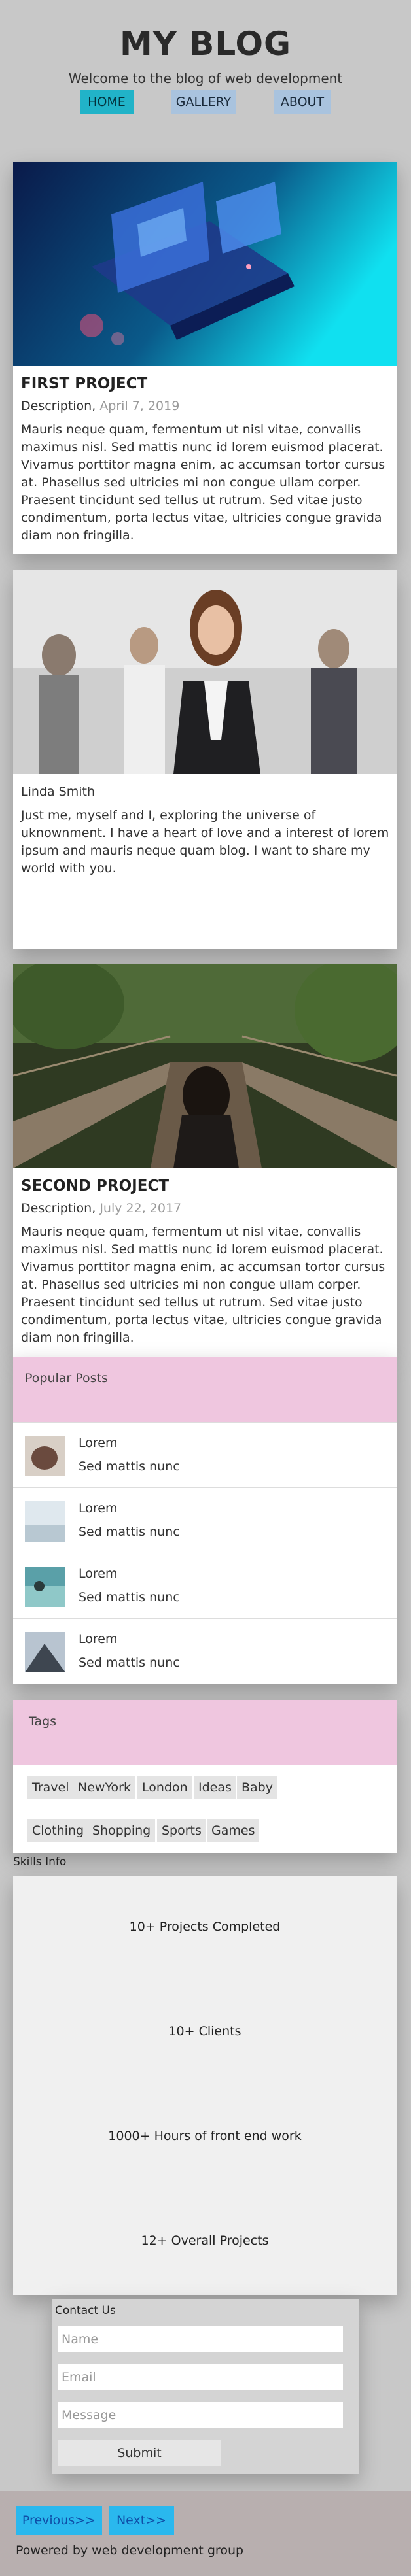 This screenshot has width=411, height=2576. What do you see at coordinates (164, 1788) in the screenshot?
I see `tag-london: London` at bounding box center [164, 1788].